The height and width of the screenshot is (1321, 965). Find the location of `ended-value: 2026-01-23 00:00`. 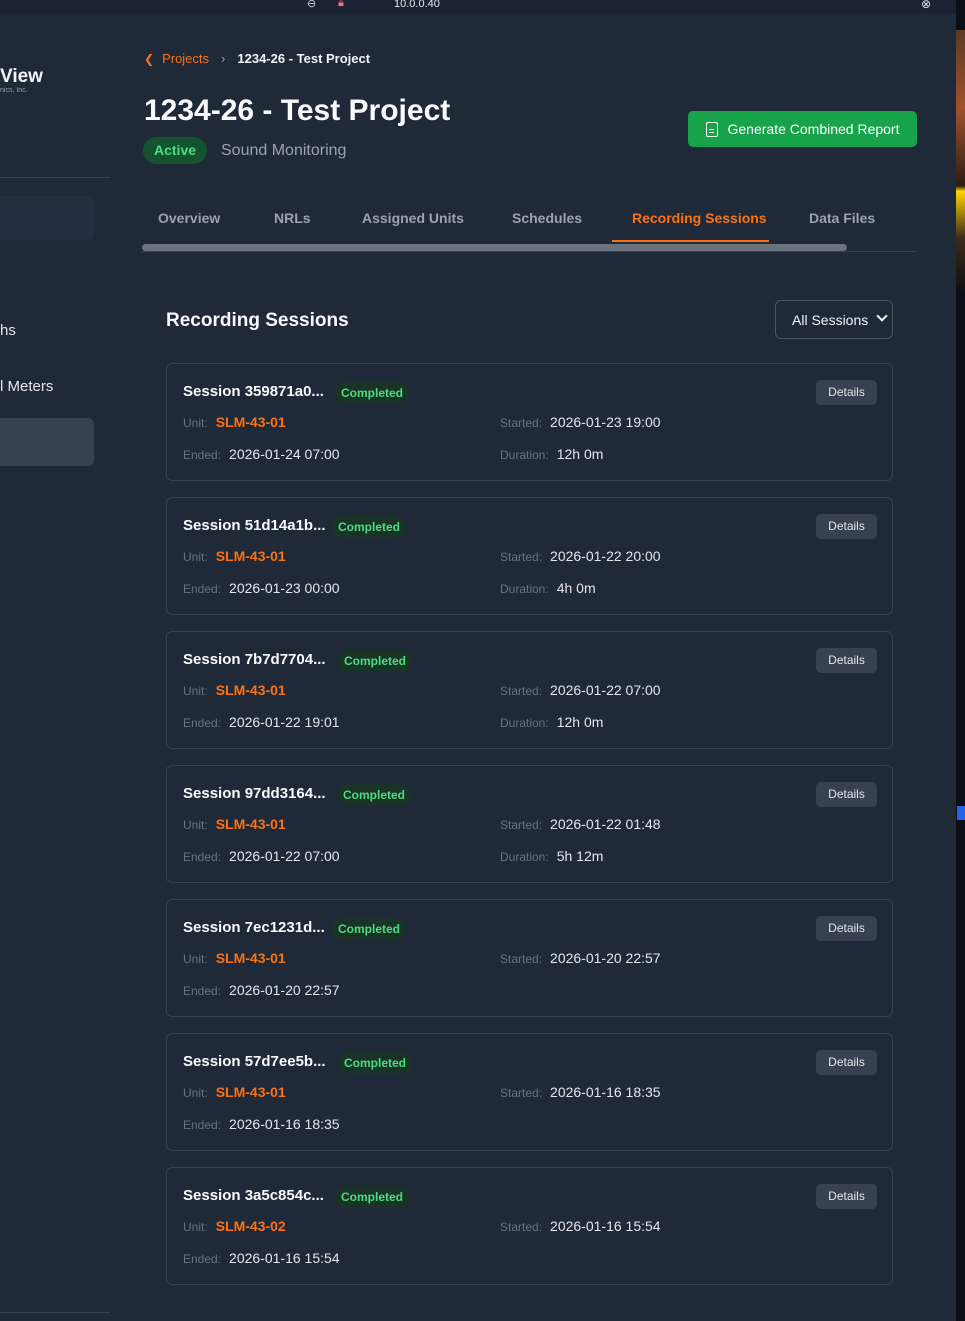

ended-value: 2026-01-23 00:00 is located at coordinates (284, 588).